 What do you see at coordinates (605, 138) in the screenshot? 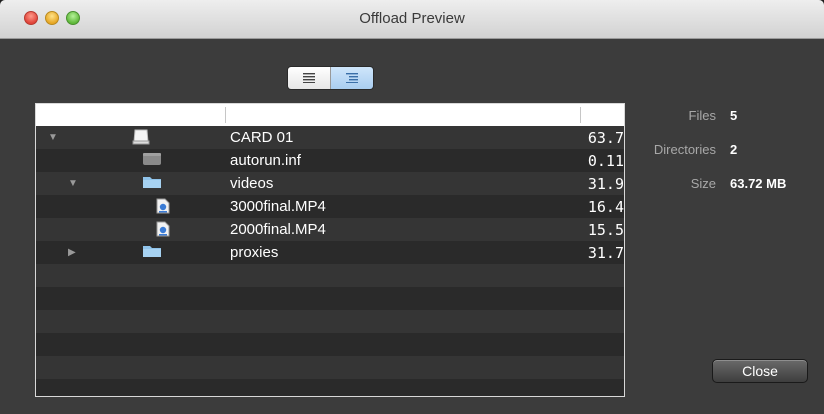
I see `item-size: 63.7` at bounding box center [605, 138].